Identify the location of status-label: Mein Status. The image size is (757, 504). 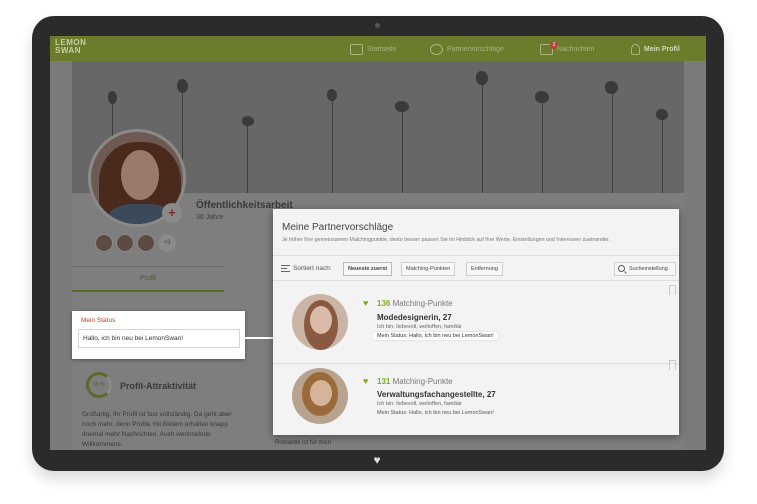
(98, 320).